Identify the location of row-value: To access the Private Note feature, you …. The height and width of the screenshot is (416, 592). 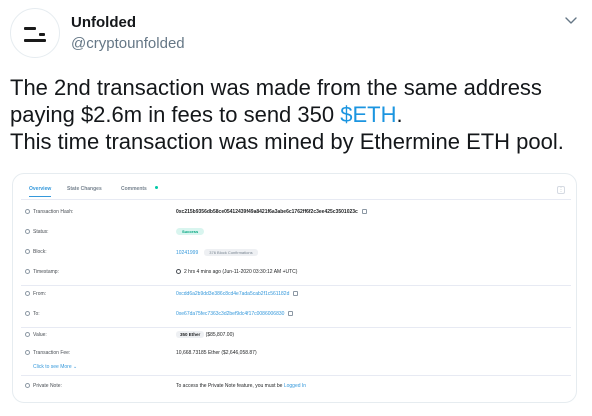
(241, 386).